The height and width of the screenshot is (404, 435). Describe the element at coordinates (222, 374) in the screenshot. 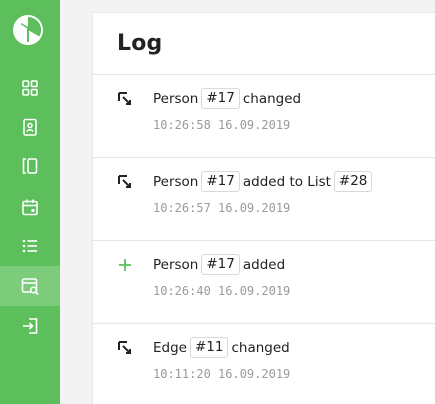

I see `entry-timestamp: 10:11:20 16.09.2019` at that location.